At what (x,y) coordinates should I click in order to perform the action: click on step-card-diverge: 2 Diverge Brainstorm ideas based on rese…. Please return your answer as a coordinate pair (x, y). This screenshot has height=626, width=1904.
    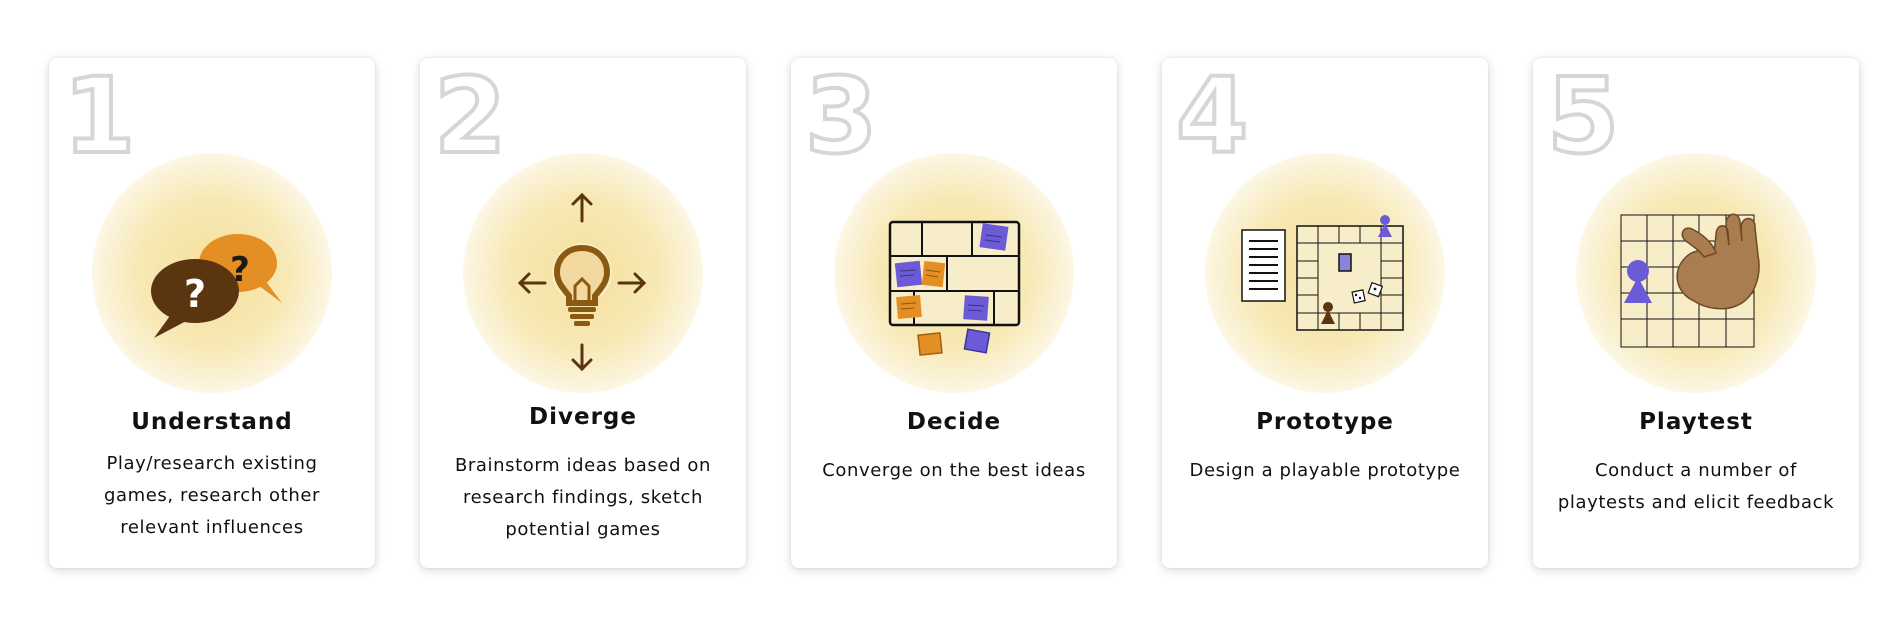
    Looking at the image, I should click on (583, 313).